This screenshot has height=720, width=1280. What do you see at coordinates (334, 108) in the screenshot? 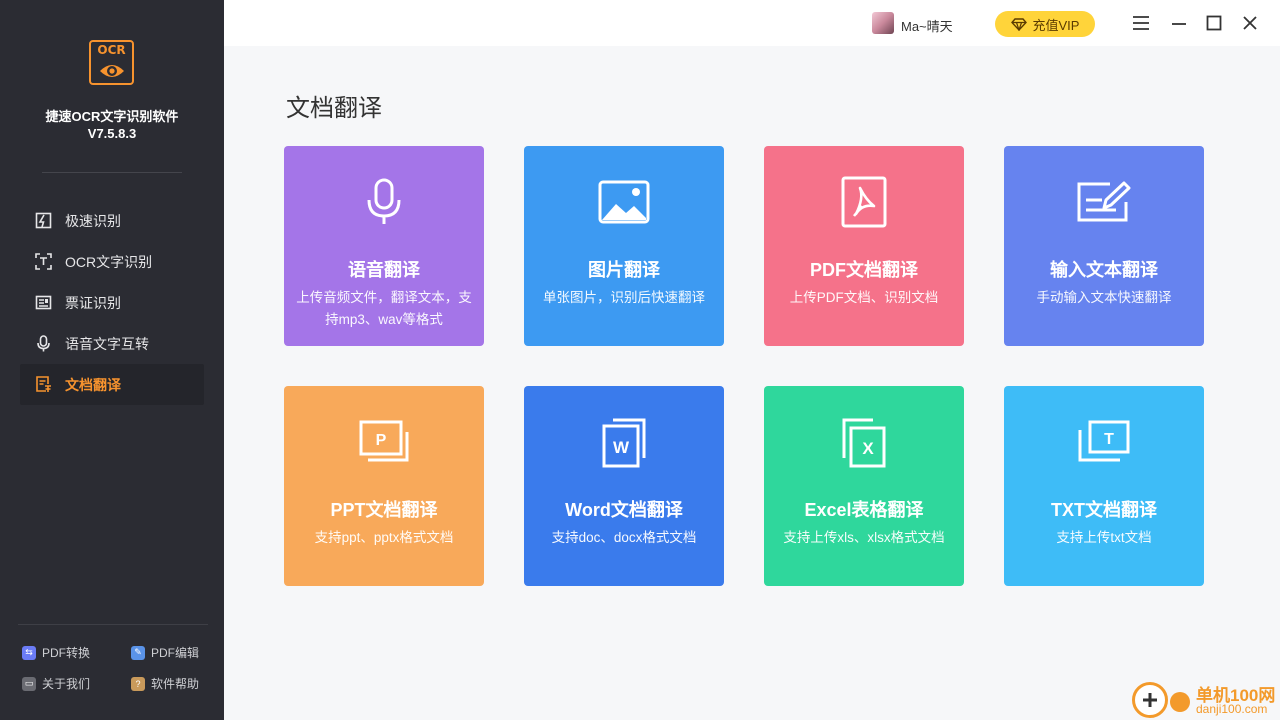
I see `page-title: 文档翻译` at bounding box center [334, 108].